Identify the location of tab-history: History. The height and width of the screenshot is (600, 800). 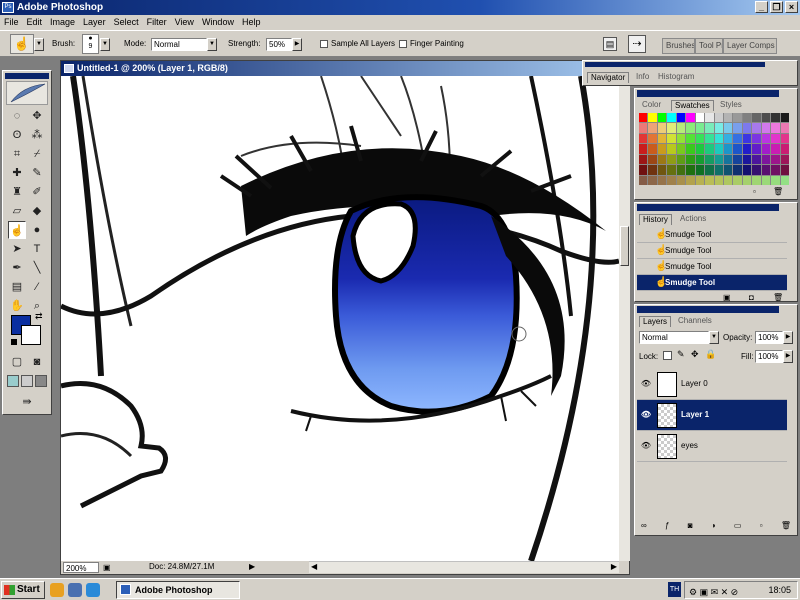
(655, 219).